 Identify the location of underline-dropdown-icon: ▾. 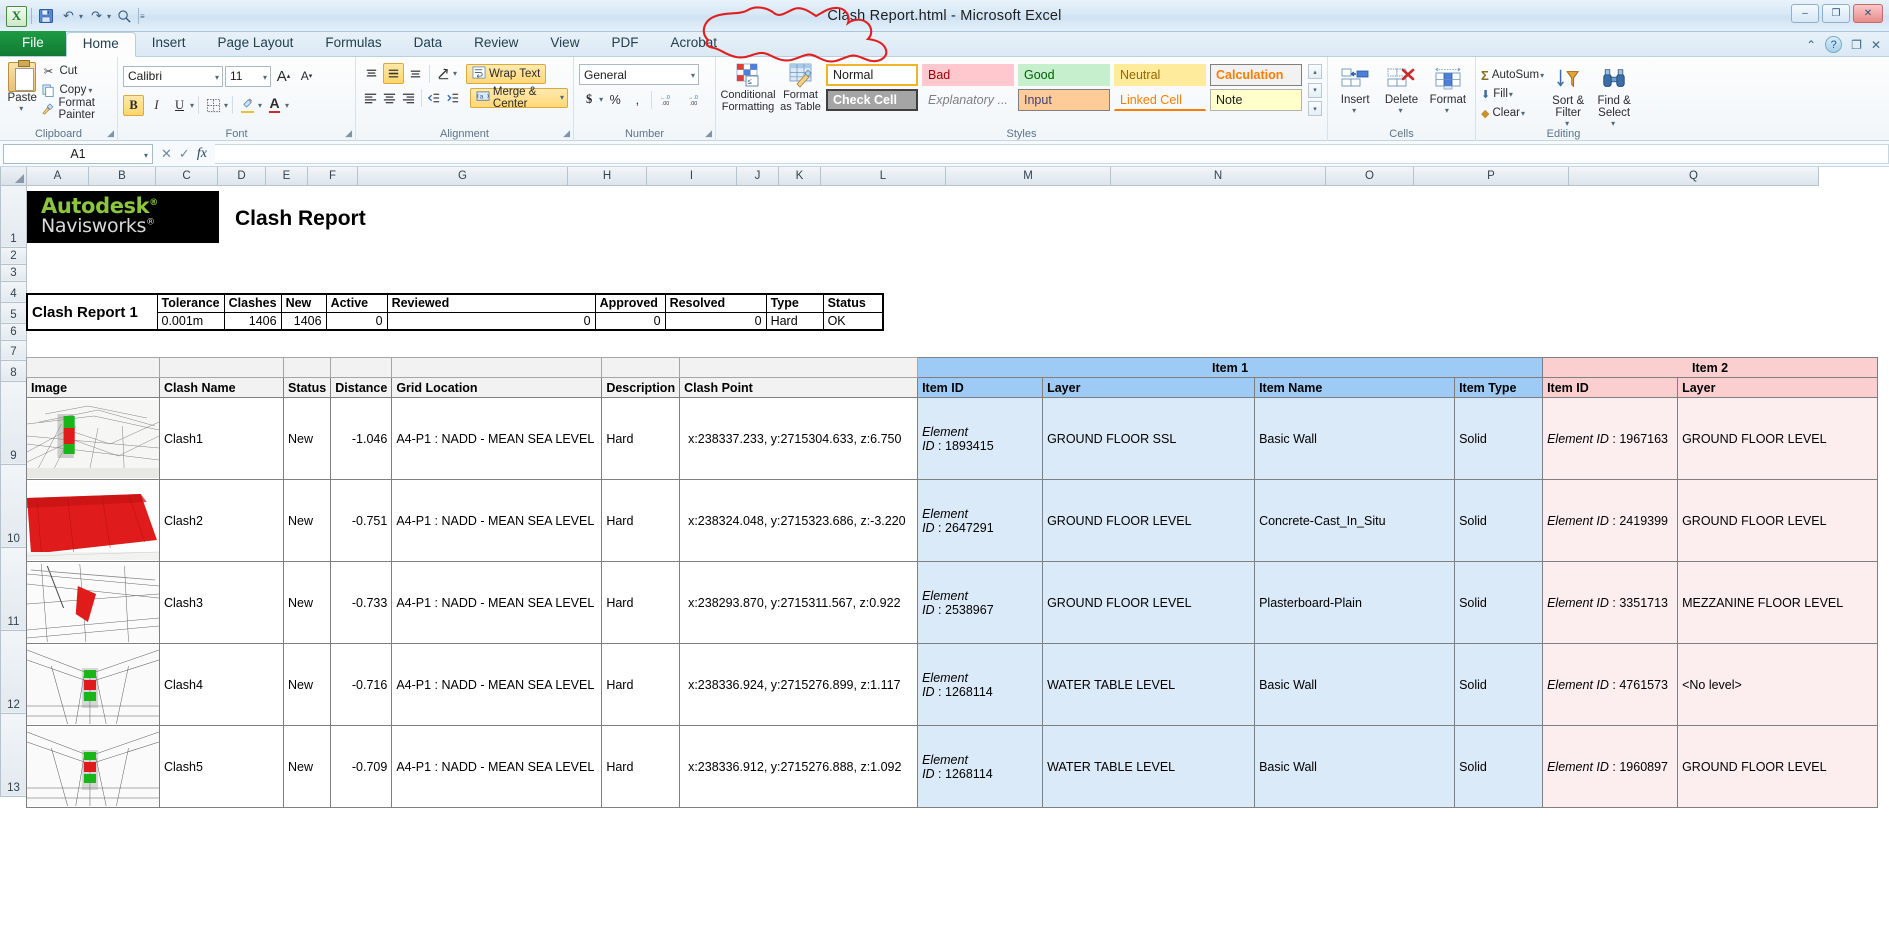
(192, 105).